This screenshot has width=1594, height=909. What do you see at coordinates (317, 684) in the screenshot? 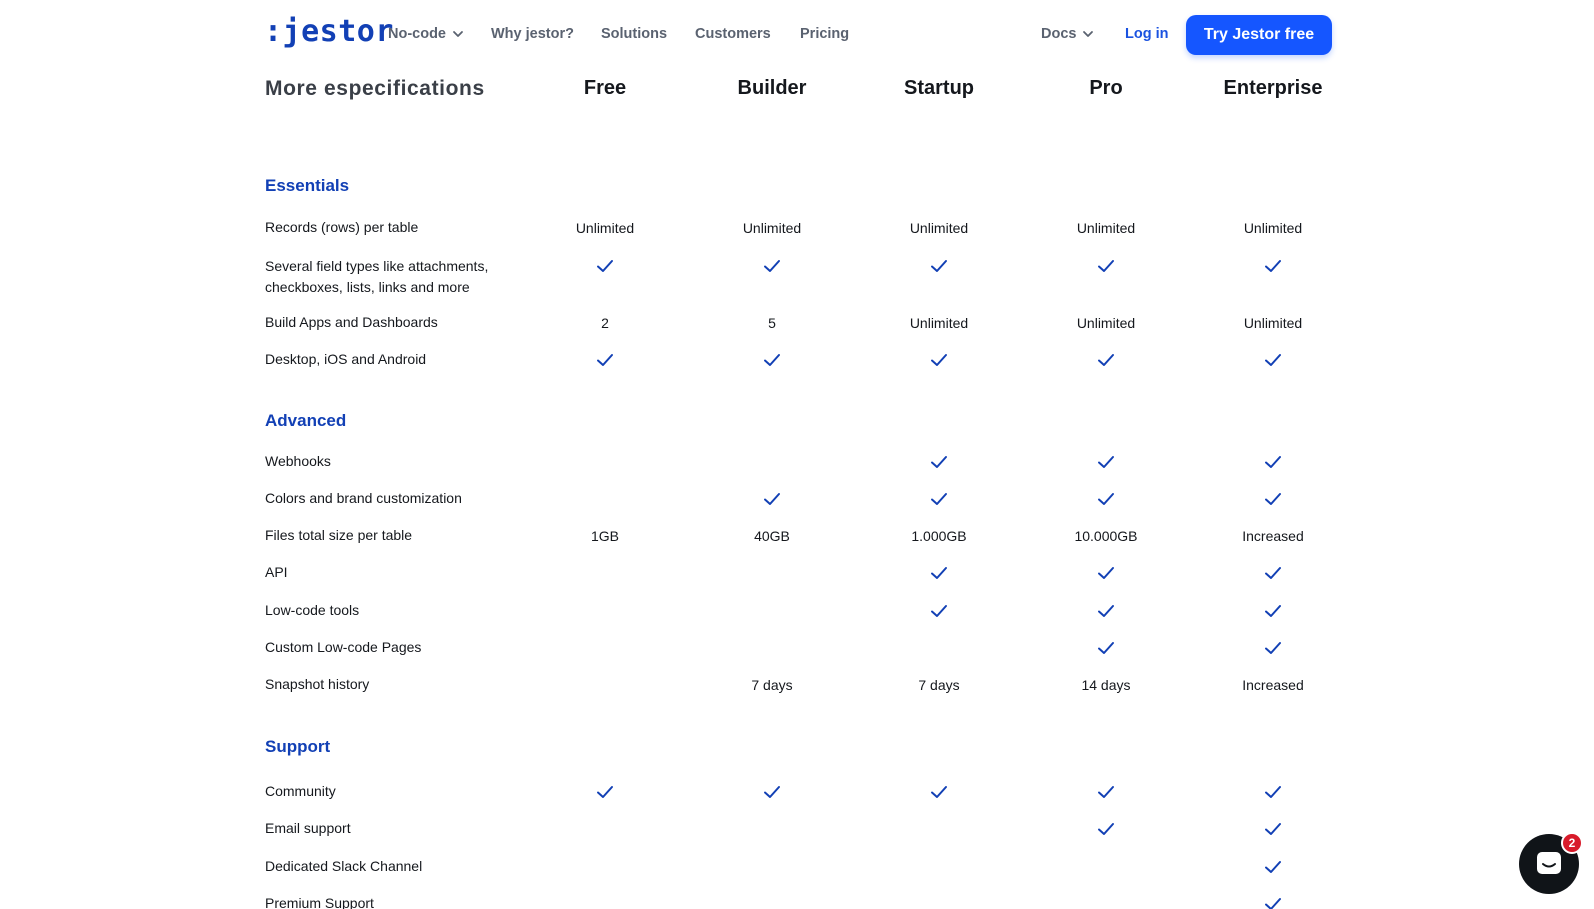
I see `row-label: Snapshot history` at bounding box center [317, 684].